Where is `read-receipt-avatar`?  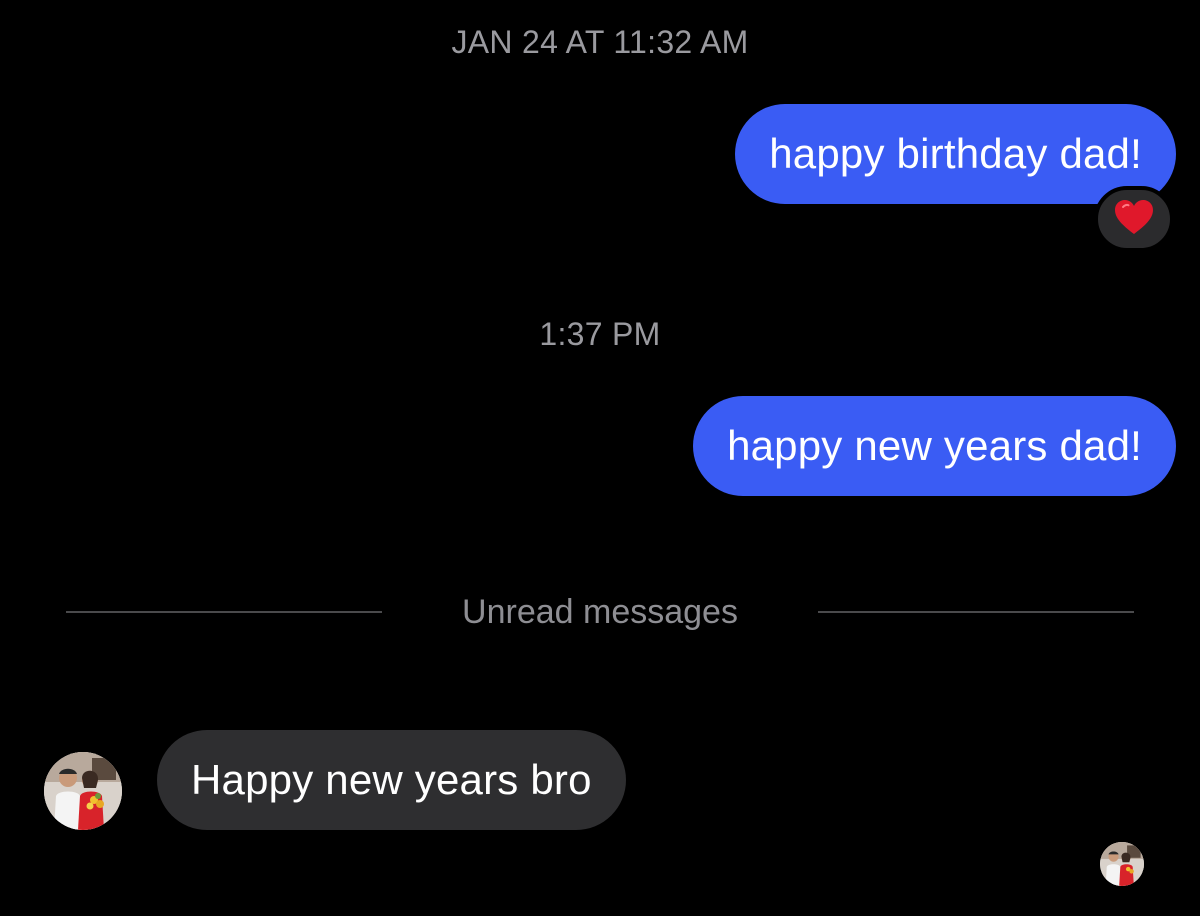 read-receipt-avatar is located at coordinates (1122, 864).